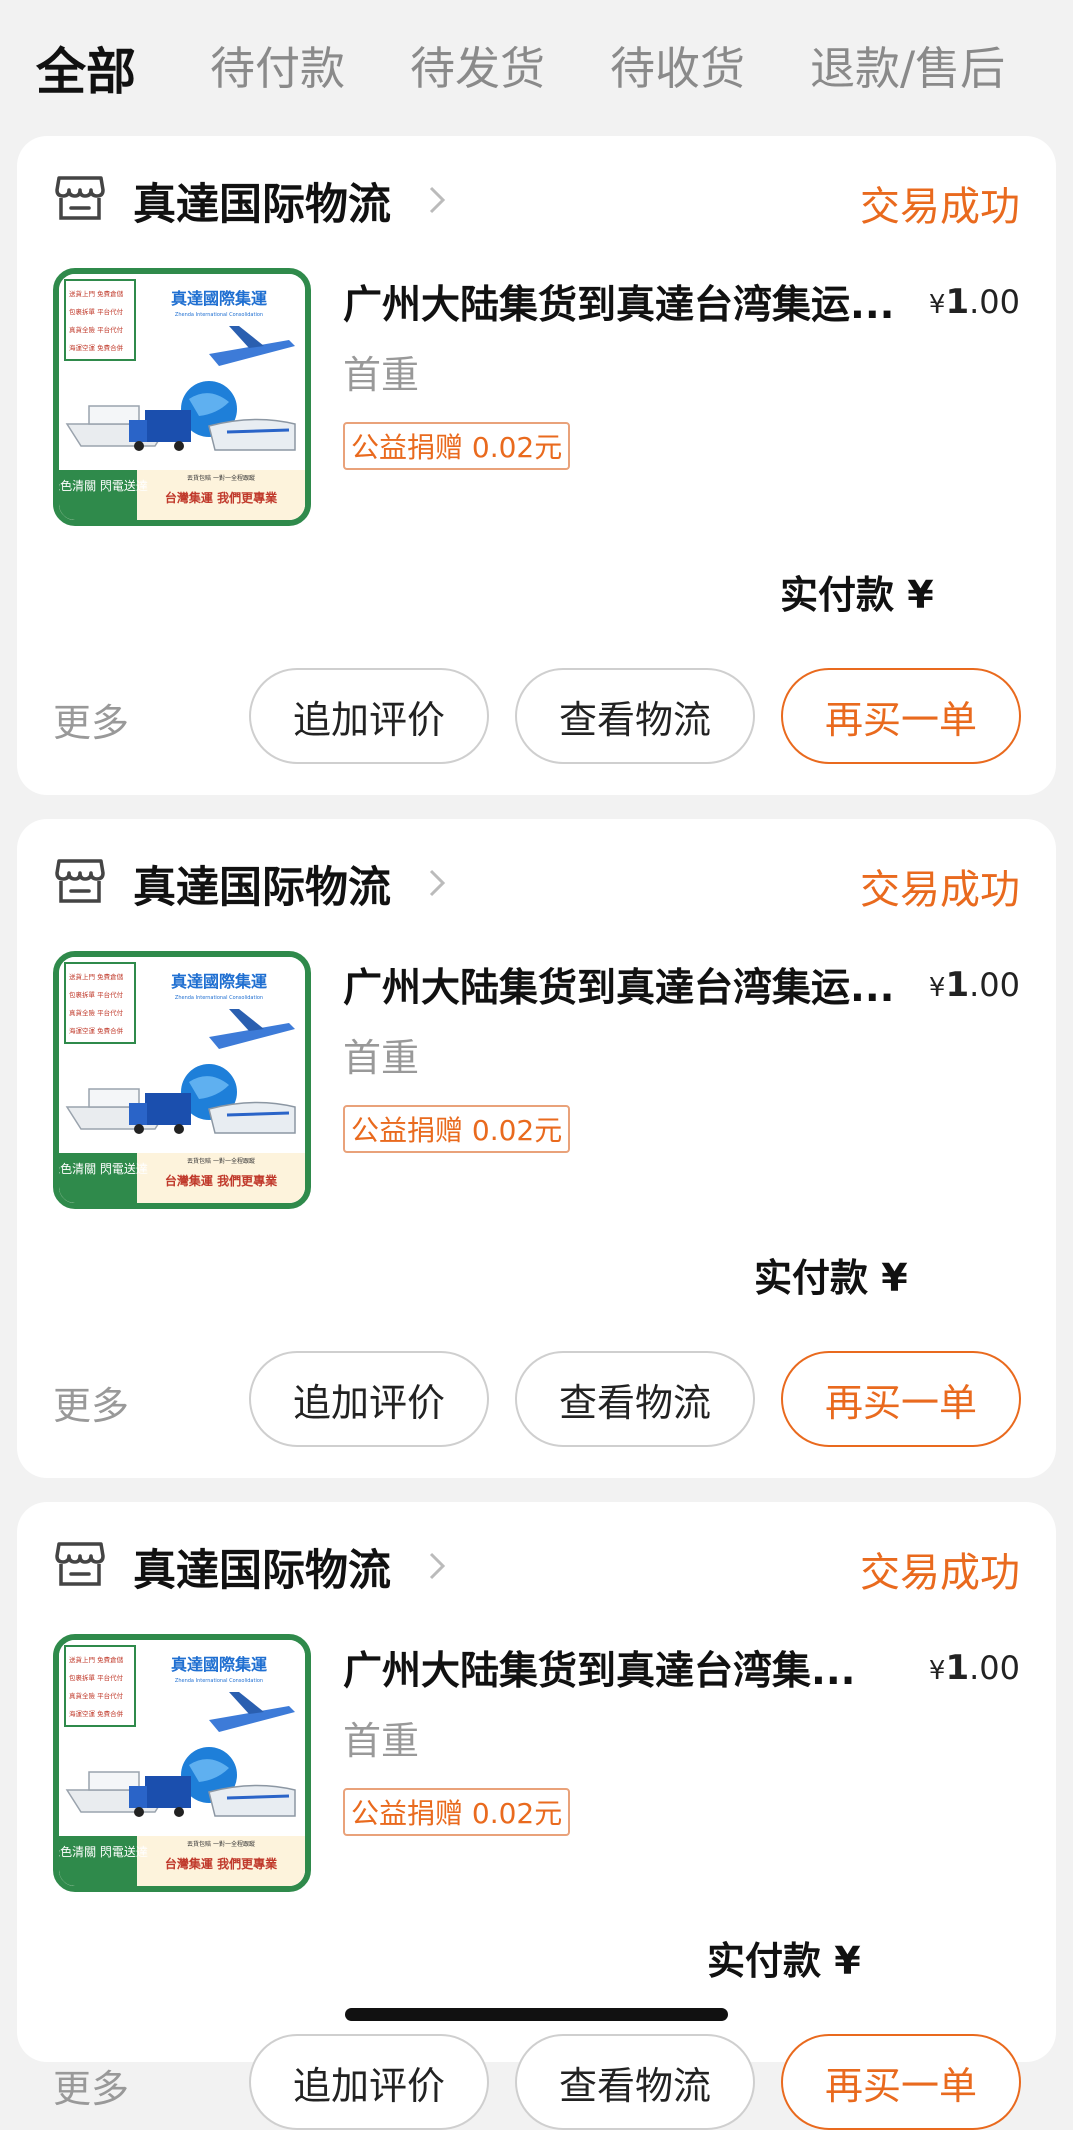 Image resolution: width=1073 pixels, height=2130 pixels. What do you see at coordinates (277, 64) in the screenshot?
I see `tab-pending-payment: 待付款` at bounding box center [277, 64].